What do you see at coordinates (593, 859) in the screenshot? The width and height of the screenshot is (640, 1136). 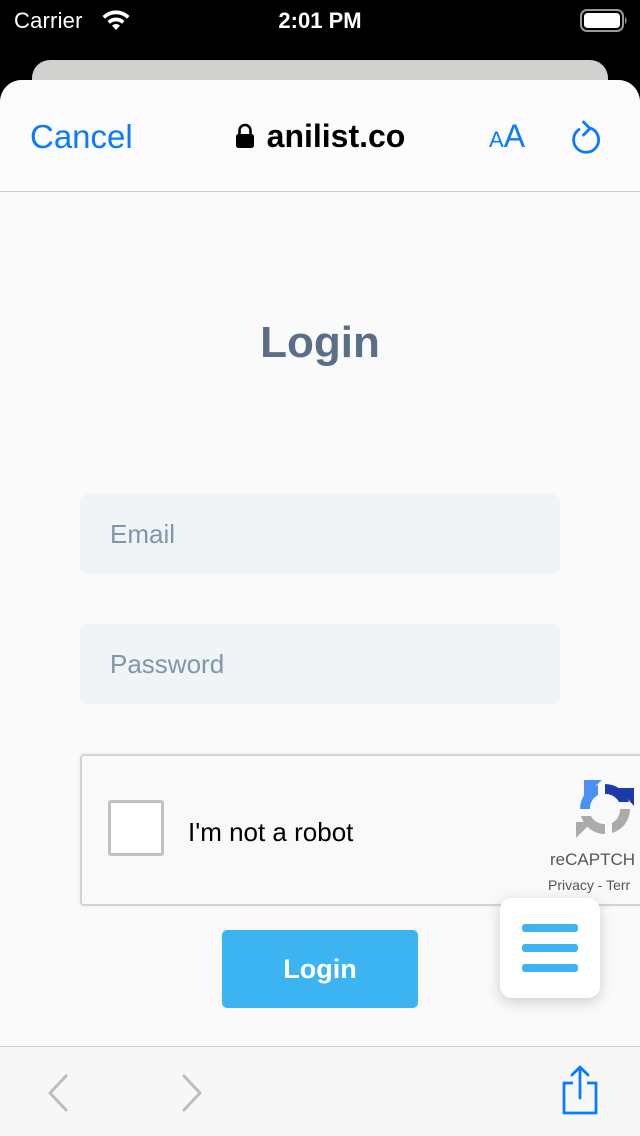 I see `recaptcha-brand: reCAPTCH` at bounding box center [593, 859].